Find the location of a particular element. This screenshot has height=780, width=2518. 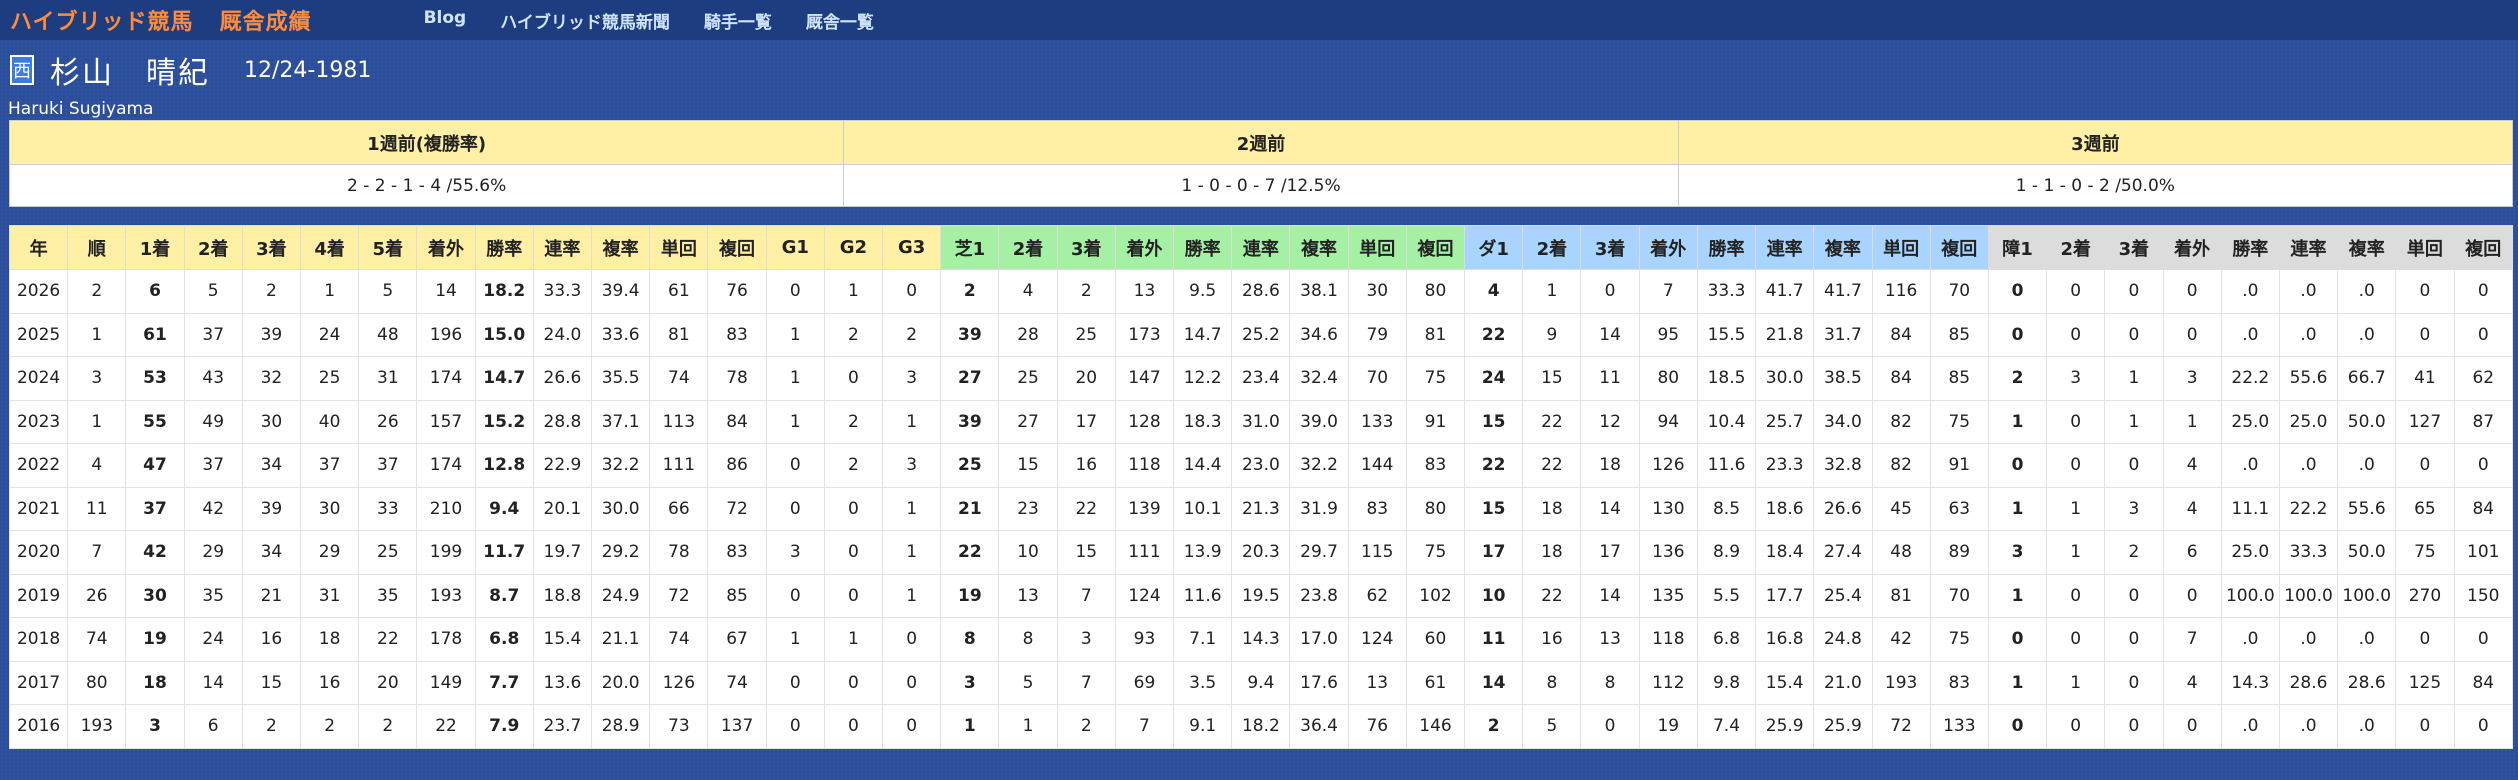

stats-col-header: ダ1 is located at coordinates (1494, 247).